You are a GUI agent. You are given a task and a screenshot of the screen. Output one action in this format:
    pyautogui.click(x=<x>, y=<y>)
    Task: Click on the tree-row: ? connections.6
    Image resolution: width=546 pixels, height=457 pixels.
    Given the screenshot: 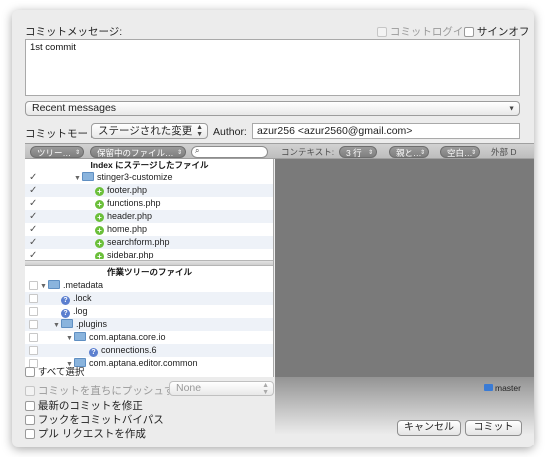 What is the action you would take?
    pyautogui.click(x=149, y=350)
    